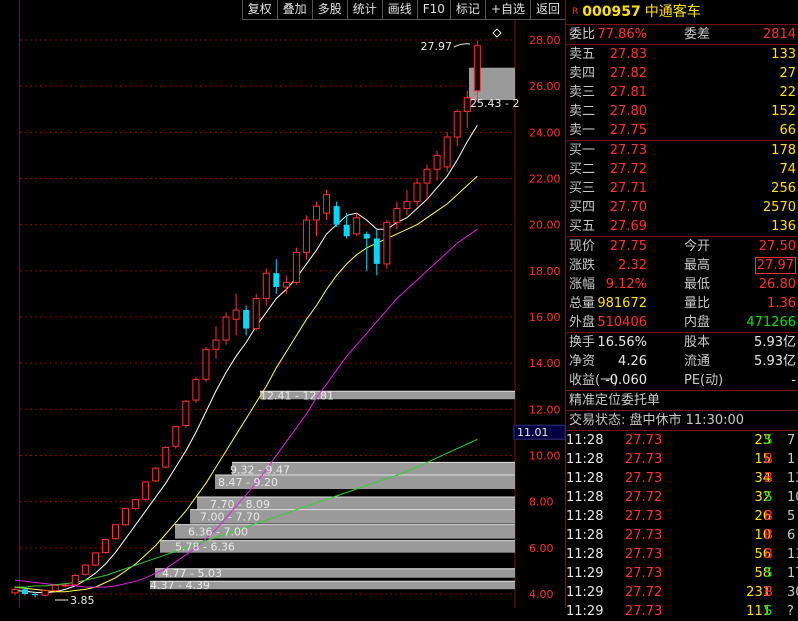 The height and width of the screenshot is (621, 798). I want to click on tick-row: 11:2827.7232S10, so click(682, 497).